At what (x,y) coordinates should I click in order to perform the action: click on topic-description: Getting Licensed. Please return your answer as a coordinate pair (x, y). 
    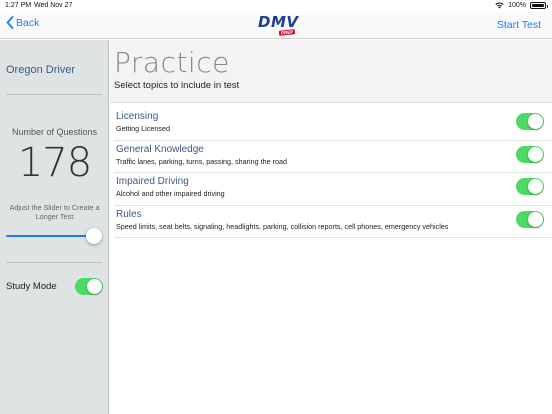
    Looking at the image, I should click on (143, 128).